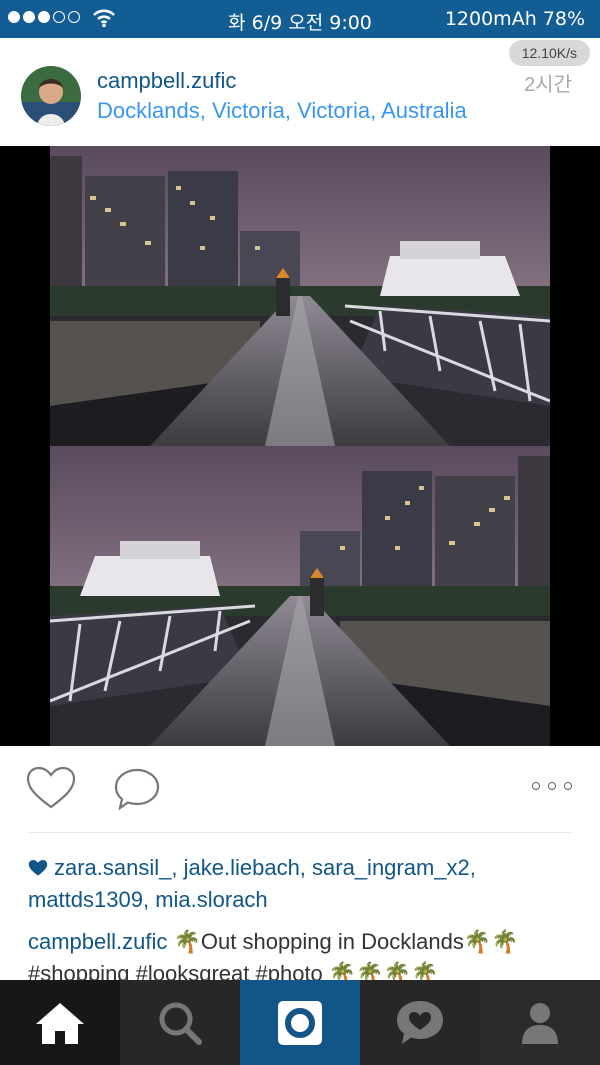  I want to click on avatar, so click(51, 96).